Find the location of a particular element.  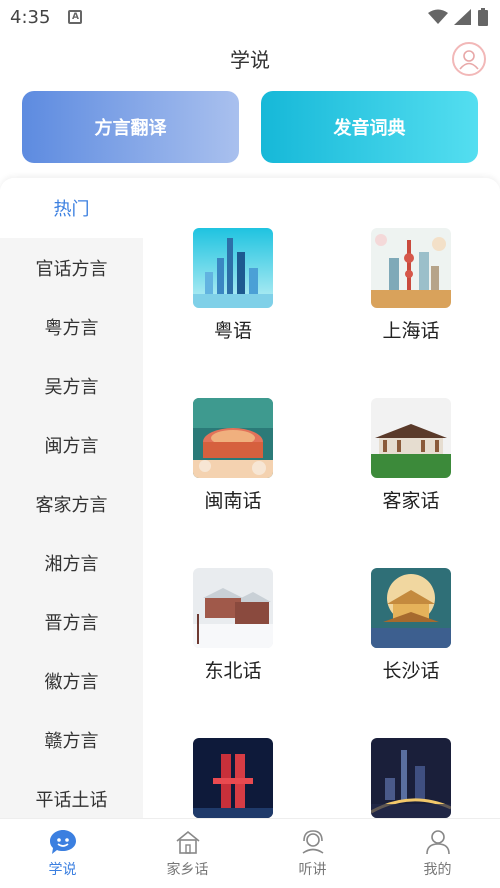

shanghai-skyline-image is located at coordinates (411, 268).